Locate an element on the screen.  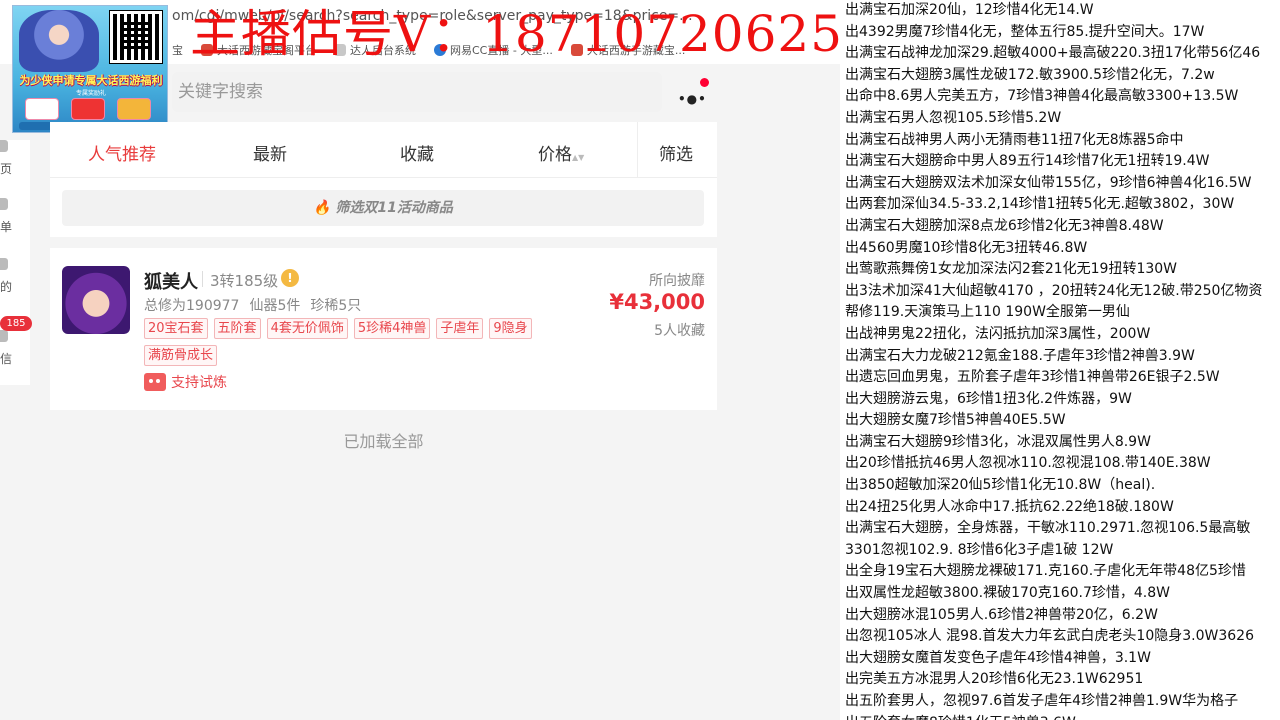
search-box is located at coordinates (417, 92).